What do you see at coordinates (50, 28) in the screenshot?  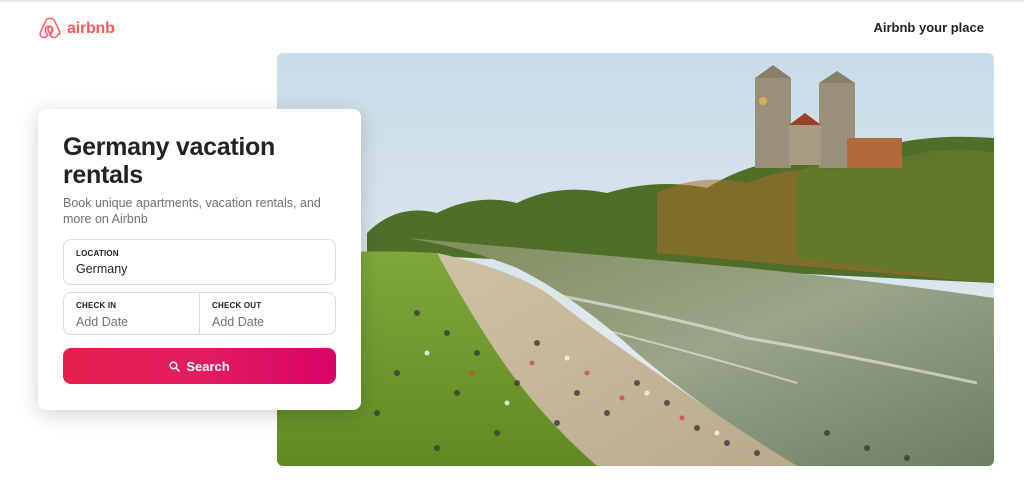 I see `airbnb-belo-icon` at bounding box center [50, 28].